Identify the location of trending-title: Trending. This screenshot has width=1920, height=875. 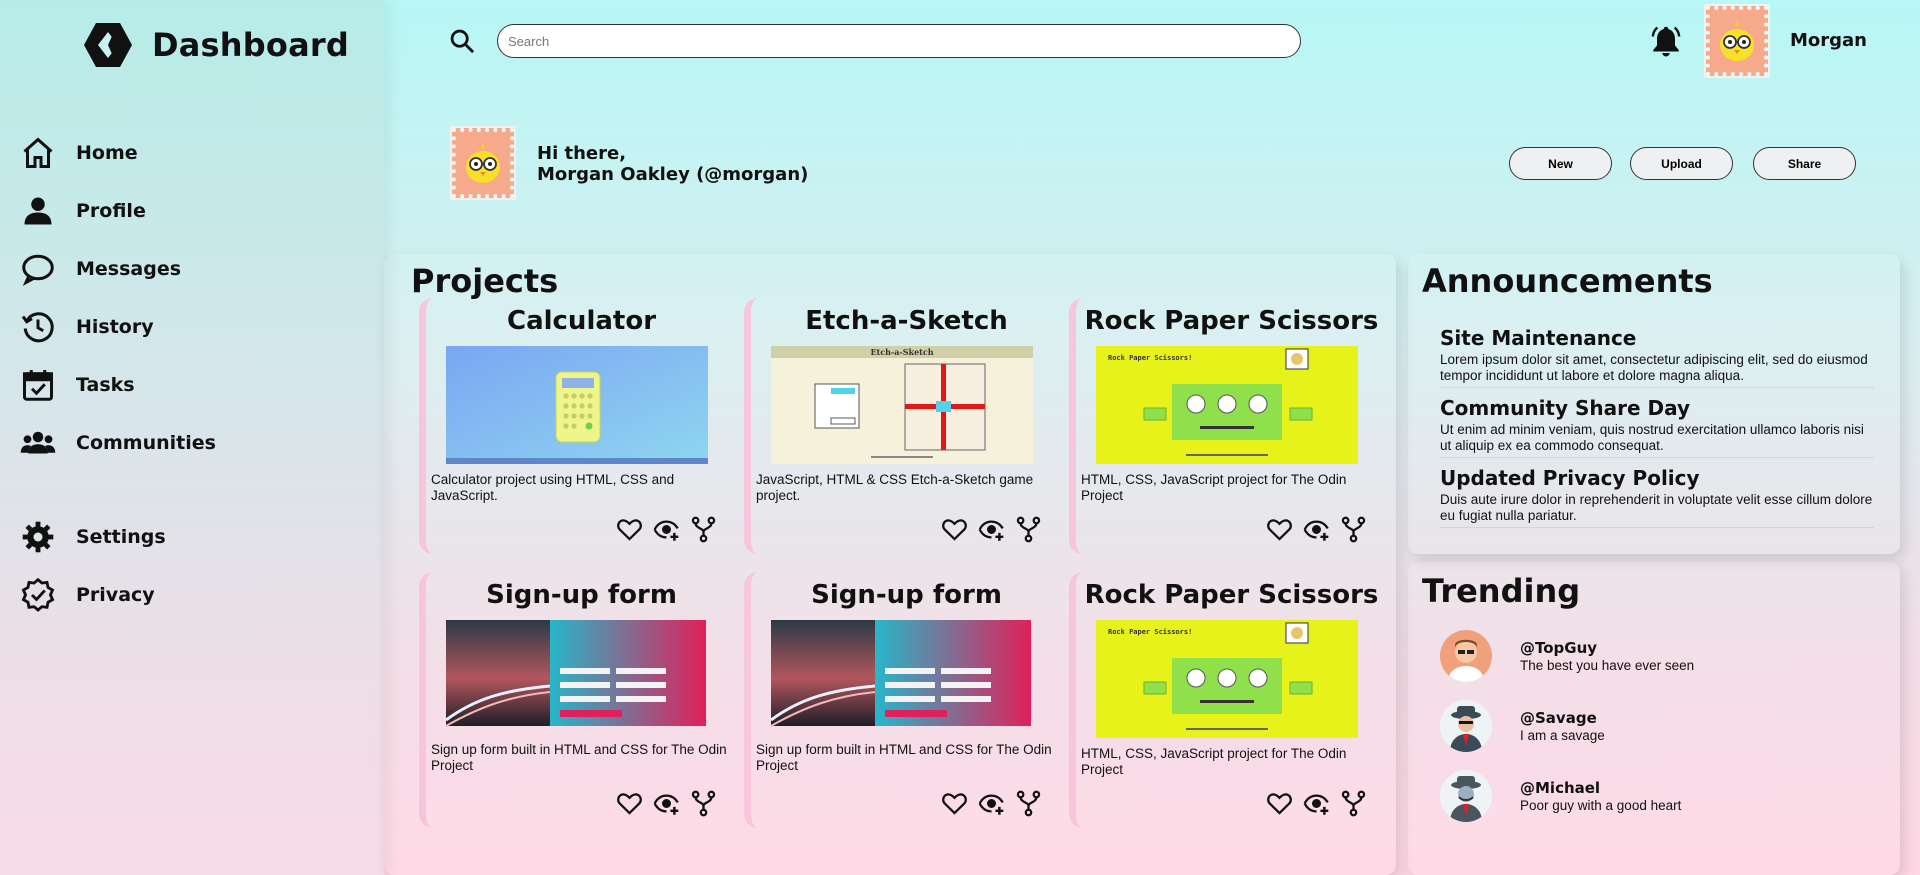
(1501, 591).